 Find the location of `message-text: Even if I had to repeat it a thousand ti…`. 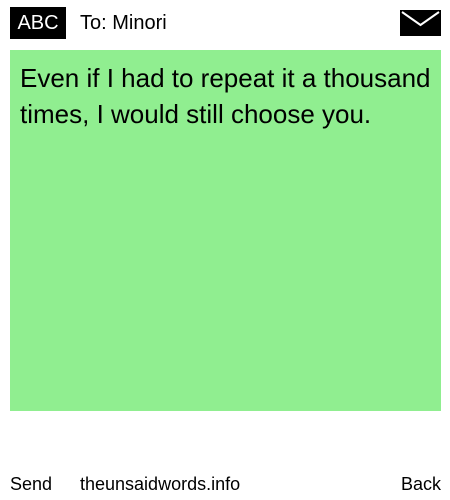

message-text: Even if I had to repeat it a thousand ti… is located at coordinates (225, 96).